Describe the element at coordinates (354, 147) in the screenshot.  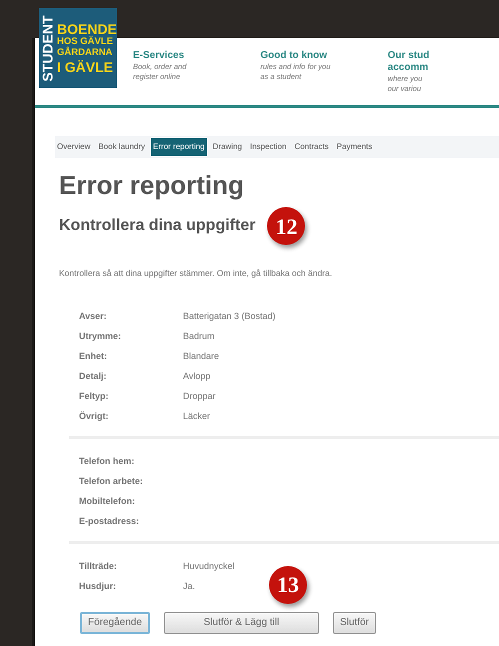
I see `nav-tab: Payments` at that location.